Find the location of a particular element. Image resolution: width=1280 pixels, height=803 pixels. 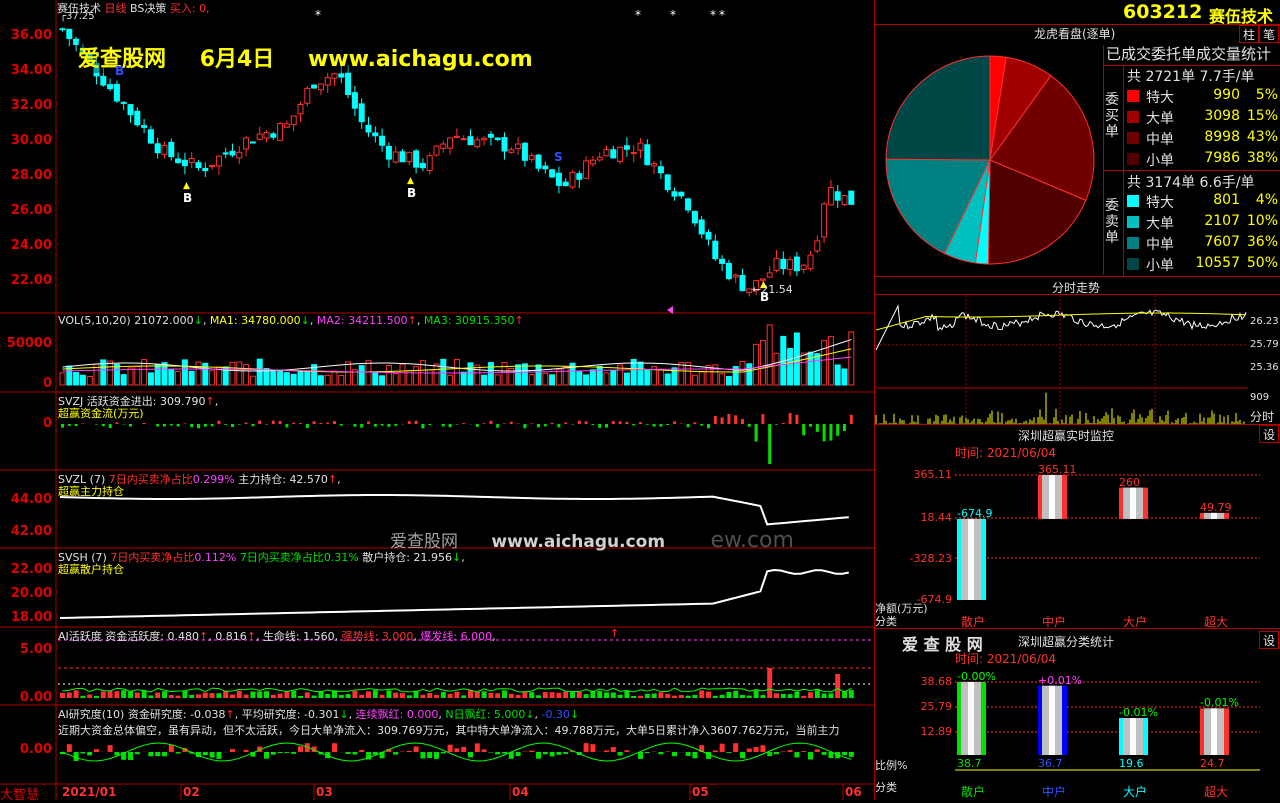

svzl-hold-value: 42.570 is located at coordinates (308, 479).